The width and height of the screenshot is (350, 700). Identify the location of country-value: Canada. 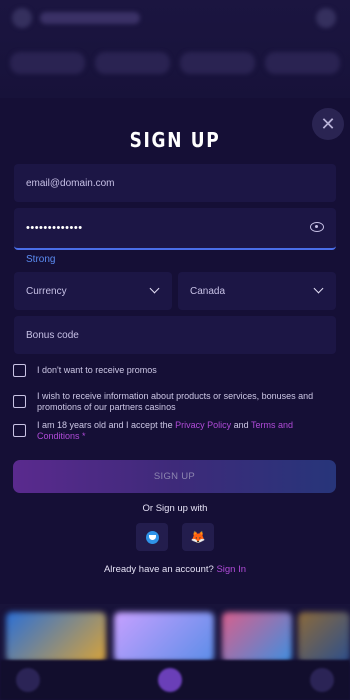
(208, 291).